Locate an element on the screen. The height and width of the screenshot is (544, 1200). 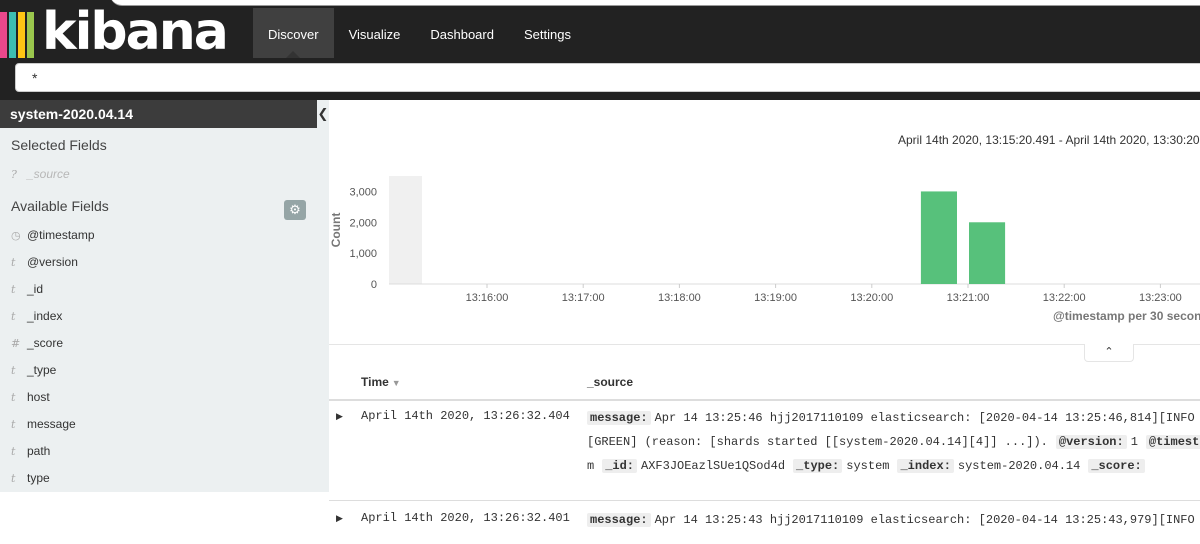
available-field-item: t type is located at coordinates (30, 478).